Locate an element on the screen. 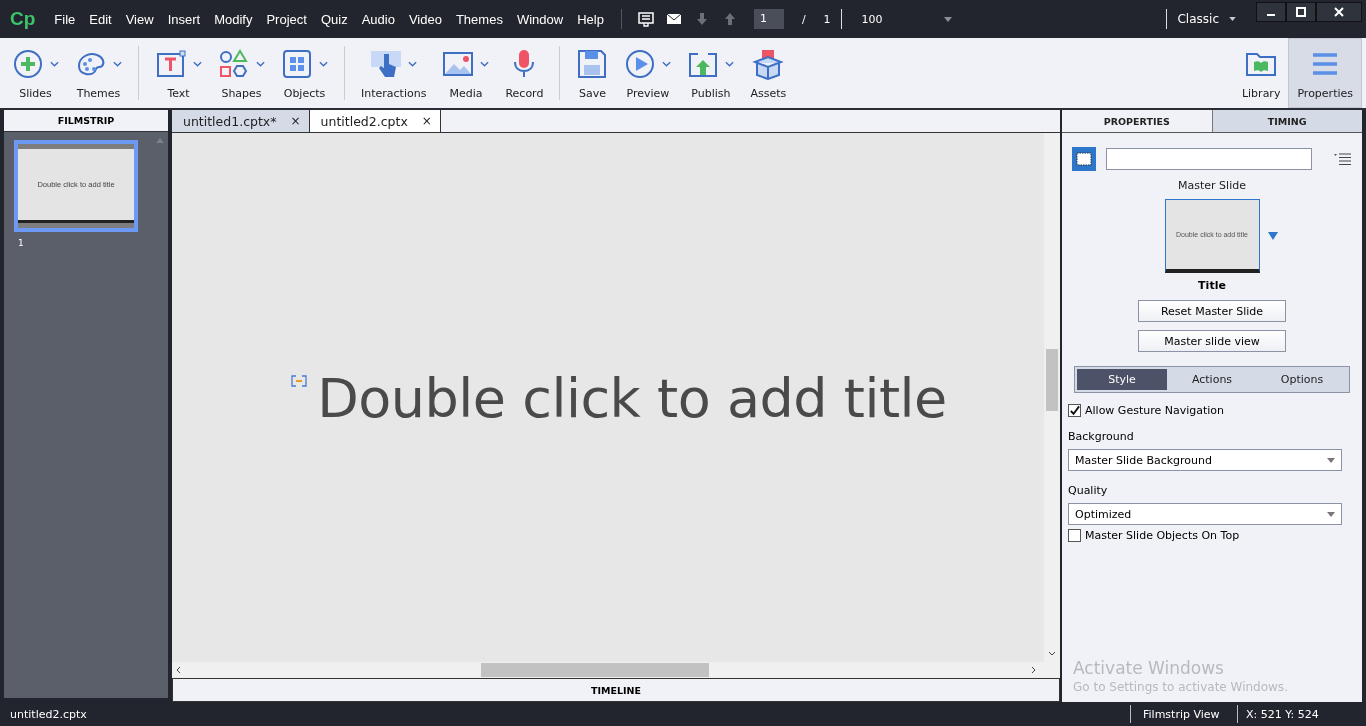 The height and width of the screenshot is (726, 1366). minimize-icon is located at coordinates (1271, 15).